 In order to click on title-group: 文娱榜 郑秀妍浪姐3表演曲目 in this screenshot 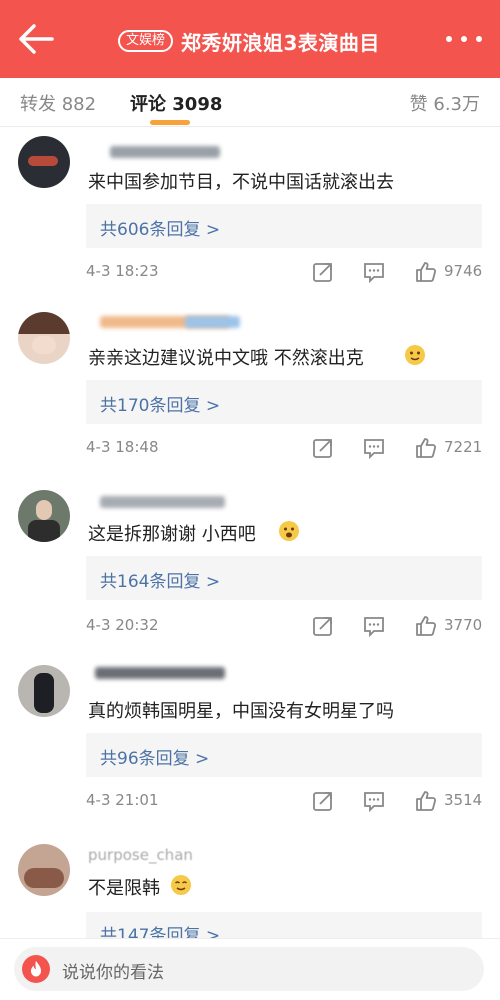, I will do `click(249, 41)`.